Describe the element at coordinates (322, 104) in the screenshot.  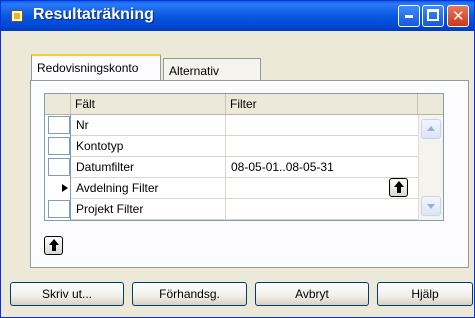
I see `column-header-filter: Filter` at that location.